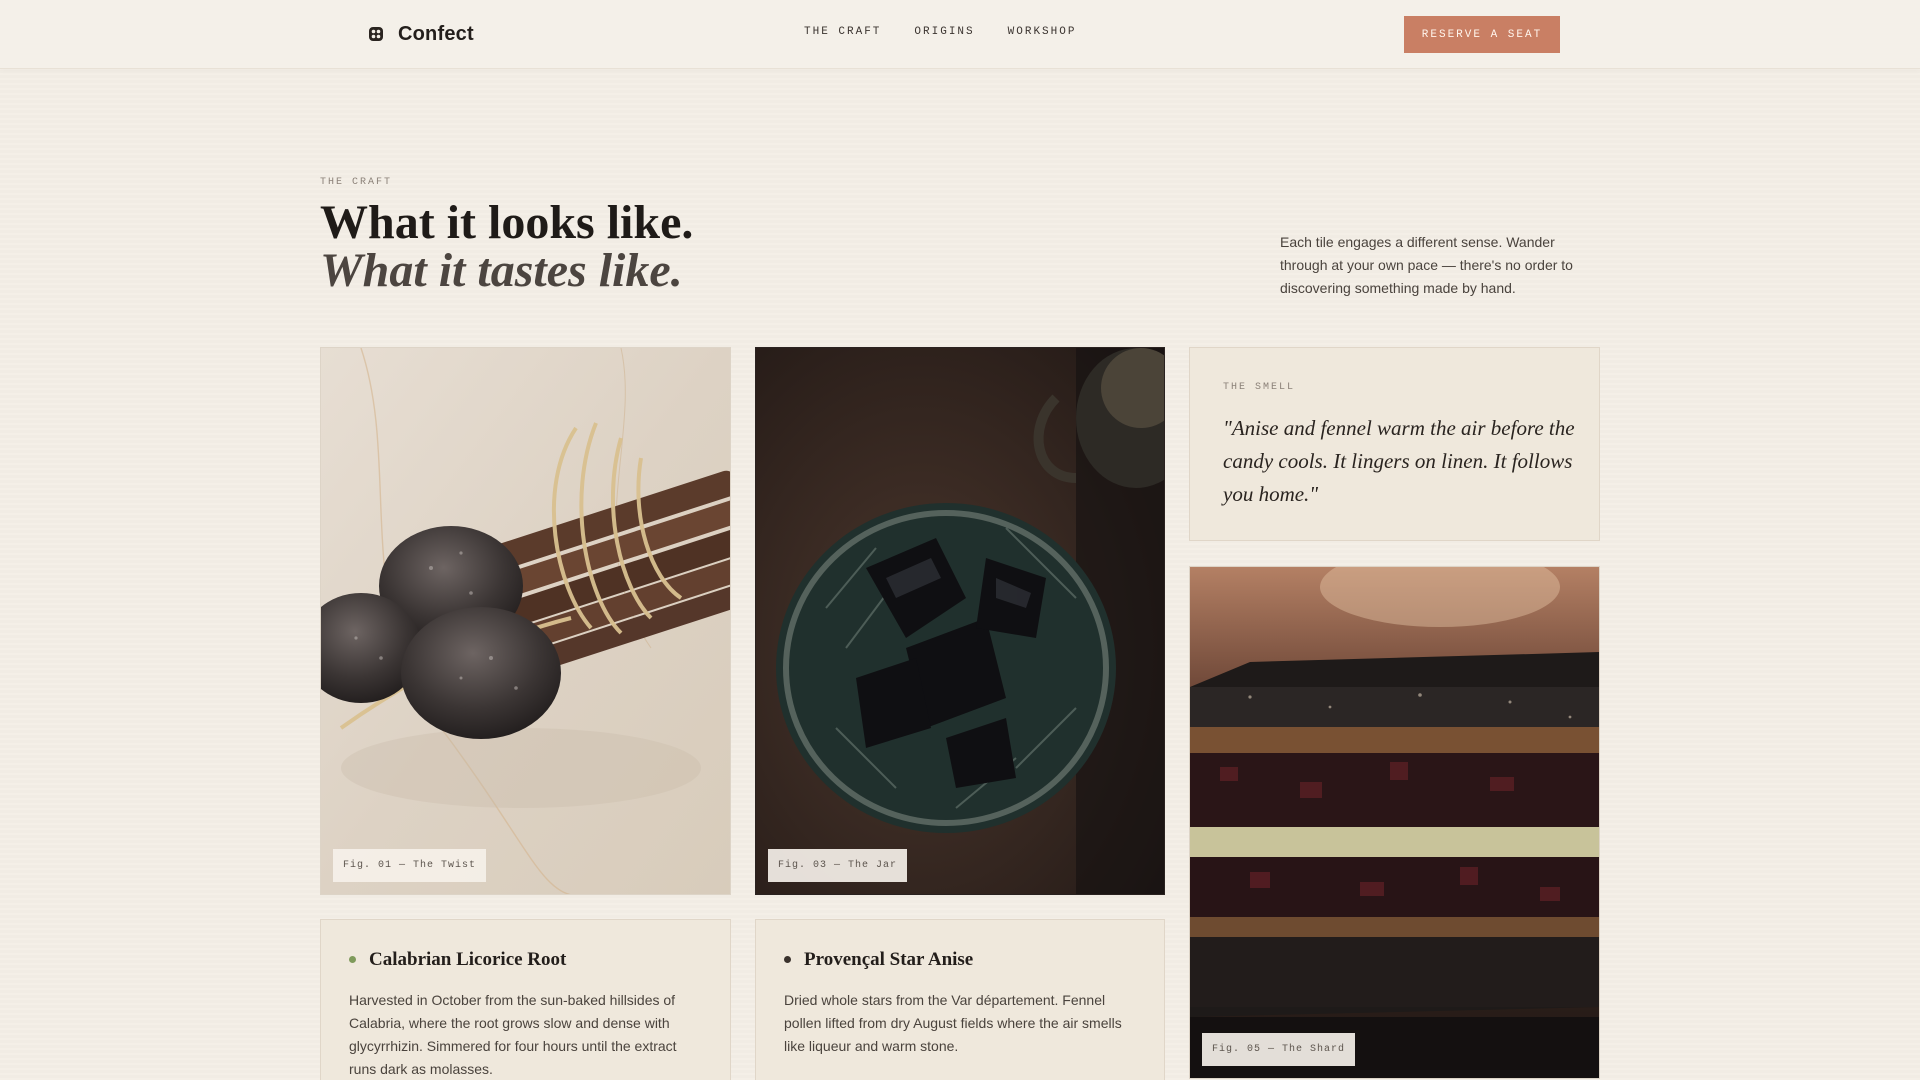 This screenshot has height=1080, width=1920. What do you see at coordinates (944, 32) in the screenshot?
I see `nav-link-origins: ORIGINS` at bounding box center [944, 32].